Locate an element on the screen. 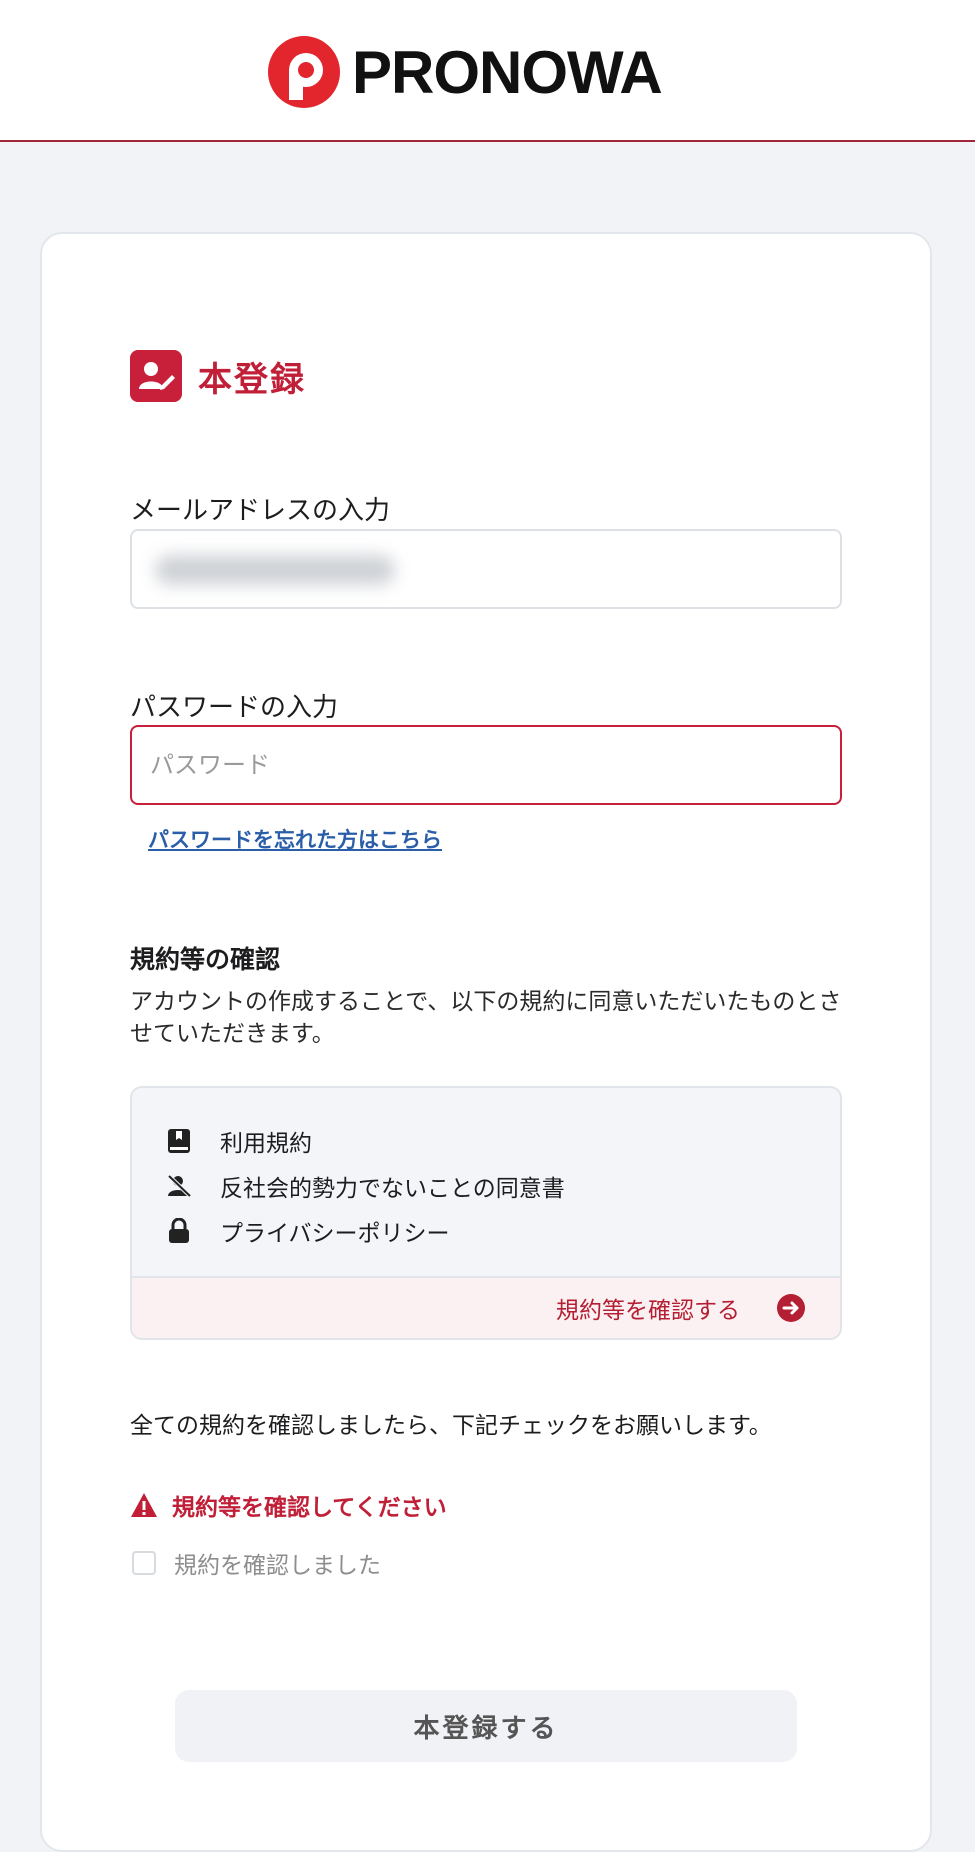  confirm-terms-label: 規約等を確認する is located at coordinates (648, 1311).